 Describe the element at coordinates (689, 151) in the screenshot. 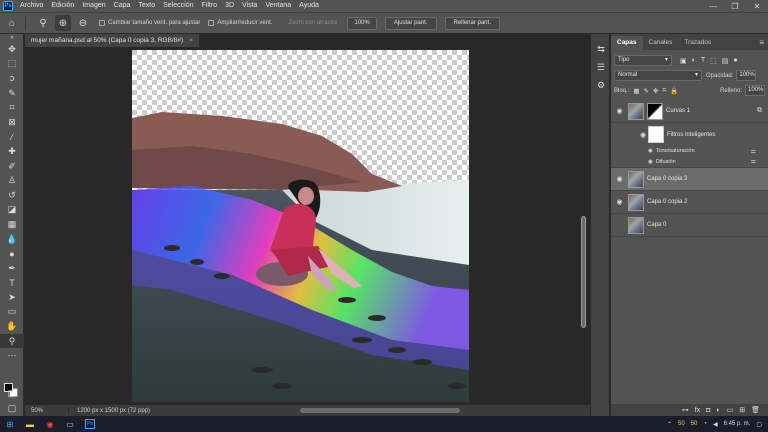

I see `filter-row-hue-saturation: ◉ Tono/saturación ⚌` at that location.